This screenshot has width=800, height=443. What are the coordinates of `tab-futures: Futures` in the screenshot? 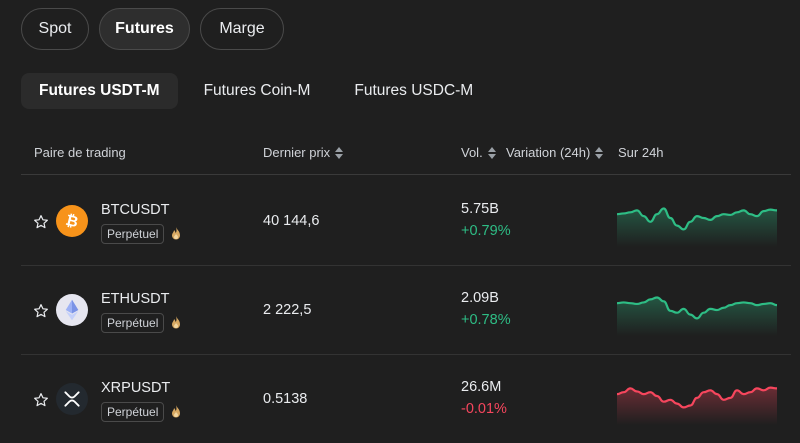 It's located at (144, 29).